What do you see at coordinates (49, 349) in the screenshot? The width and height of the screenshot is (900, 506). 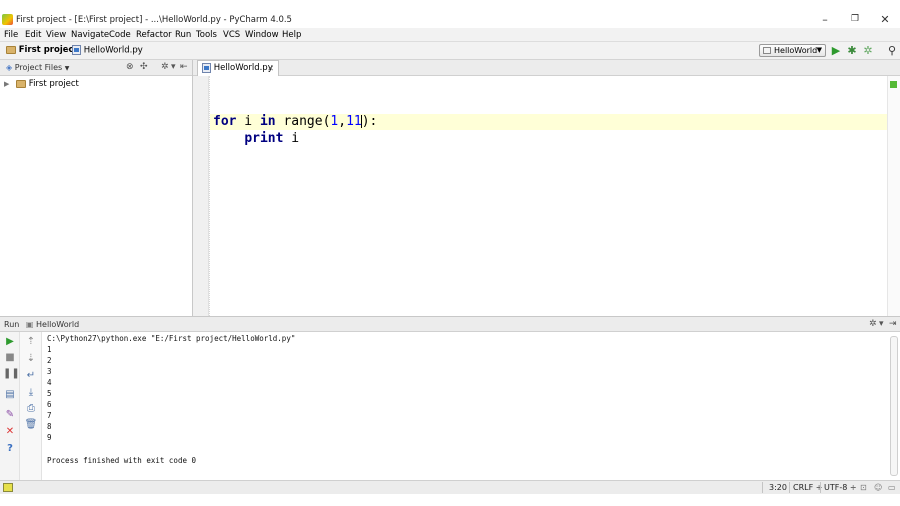 I see `console-line: 1` at bounding box center [49, 349].